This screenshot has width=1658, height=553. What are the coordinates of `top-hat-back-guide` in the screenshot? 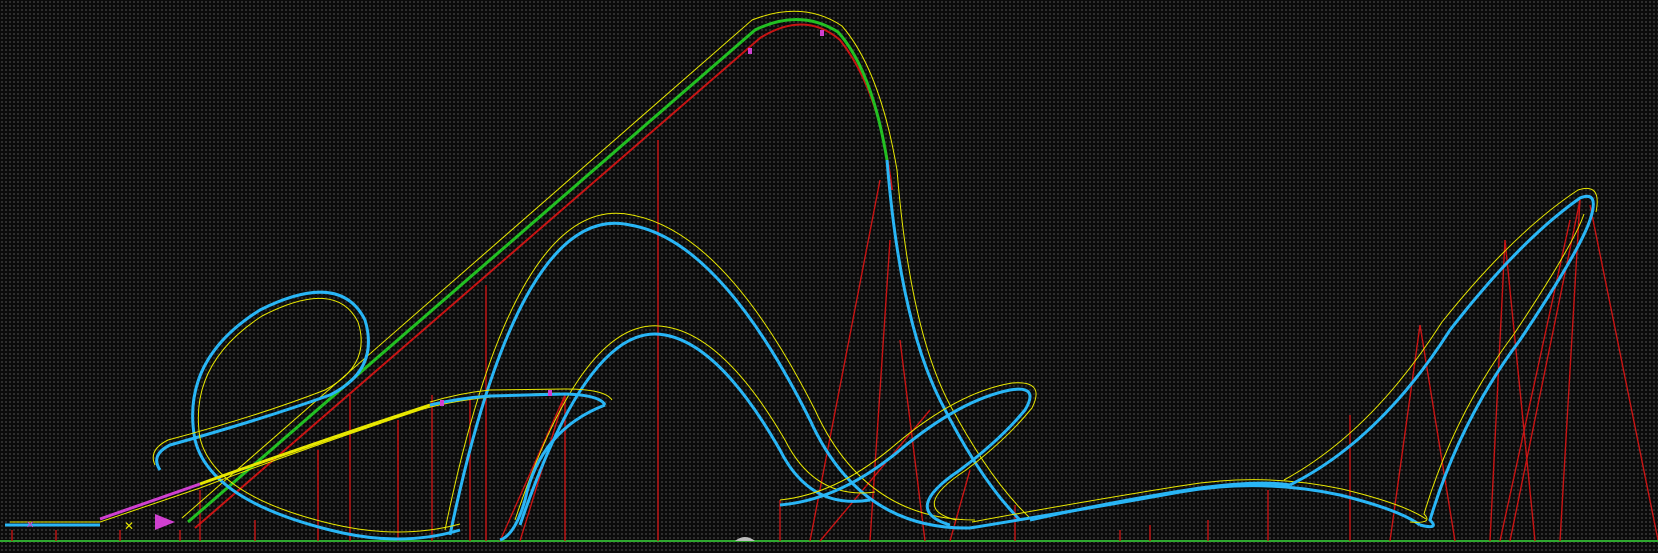 It's located at (1440, 334).